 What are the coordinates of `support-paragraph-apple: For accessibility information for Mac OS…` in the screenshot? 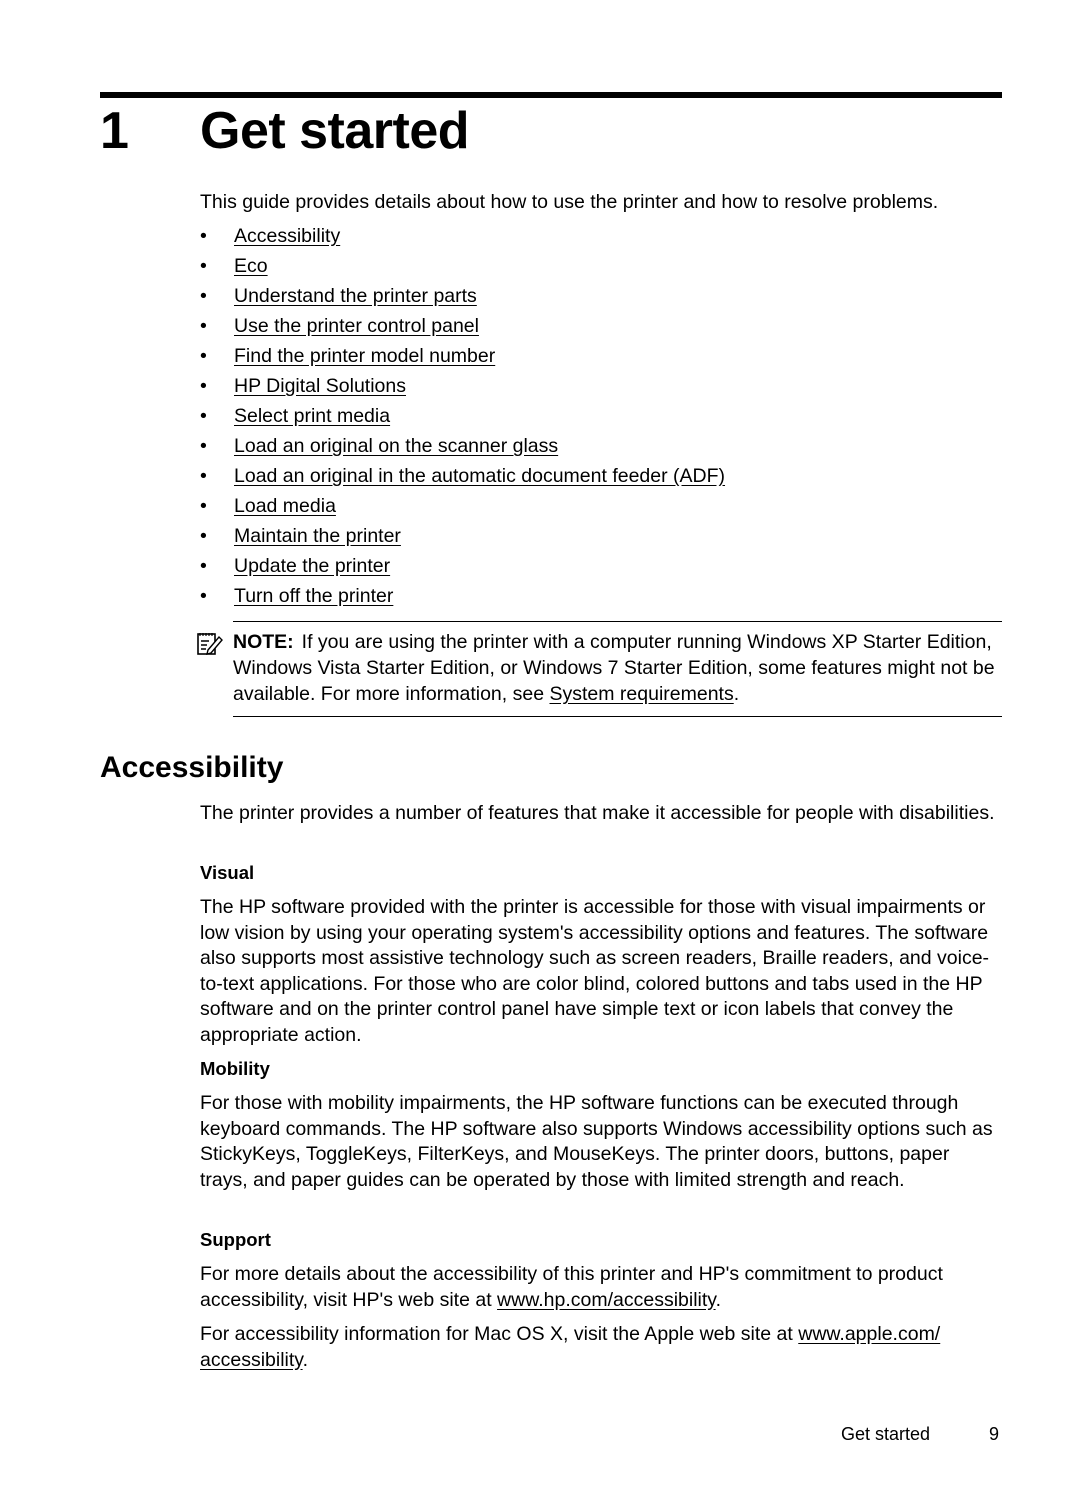 It's located at (601, 1347).